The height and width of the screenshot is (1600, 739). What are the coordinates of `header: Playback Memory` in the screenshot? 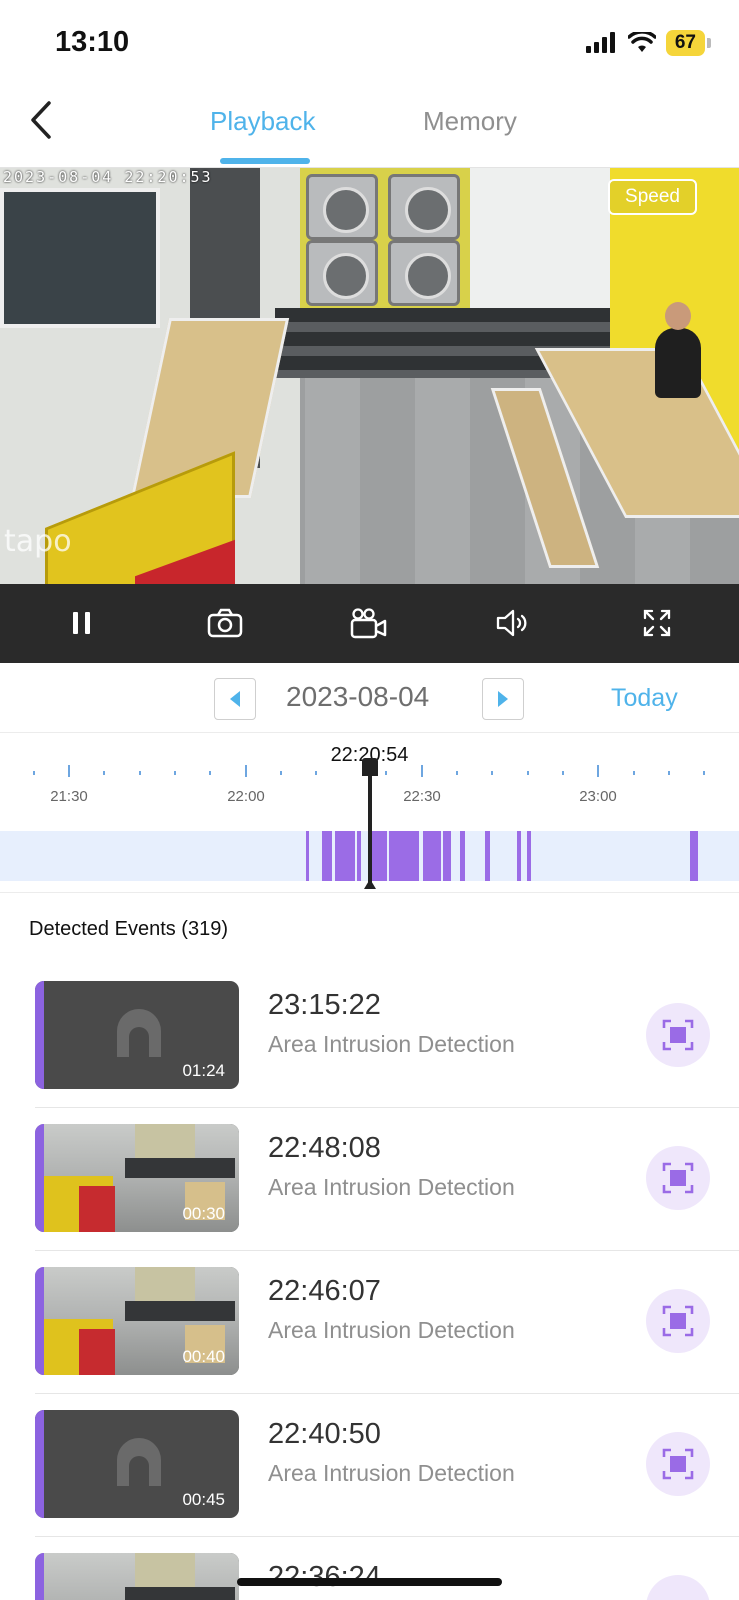 It's located at (369, 128).